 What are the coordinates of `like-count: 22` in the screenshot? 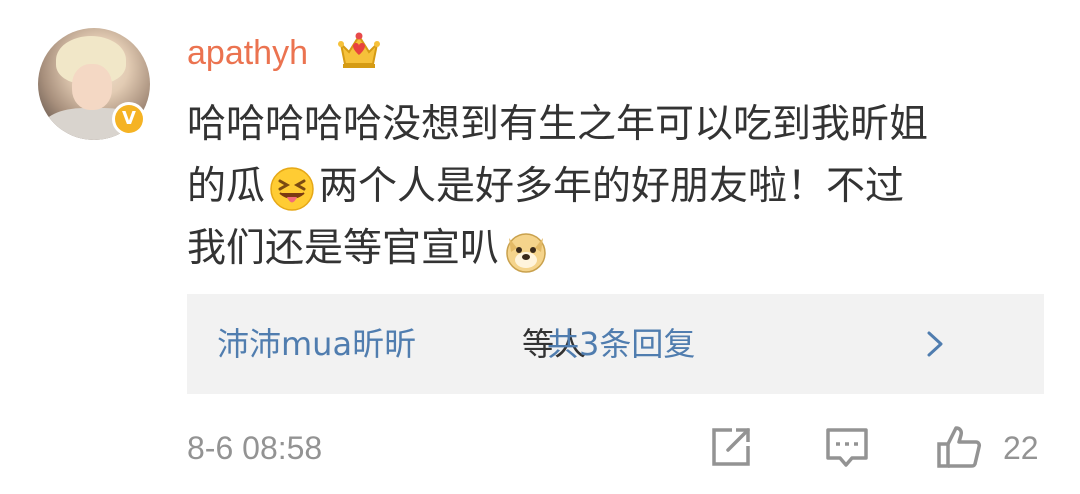 It's located at (1021, 448).